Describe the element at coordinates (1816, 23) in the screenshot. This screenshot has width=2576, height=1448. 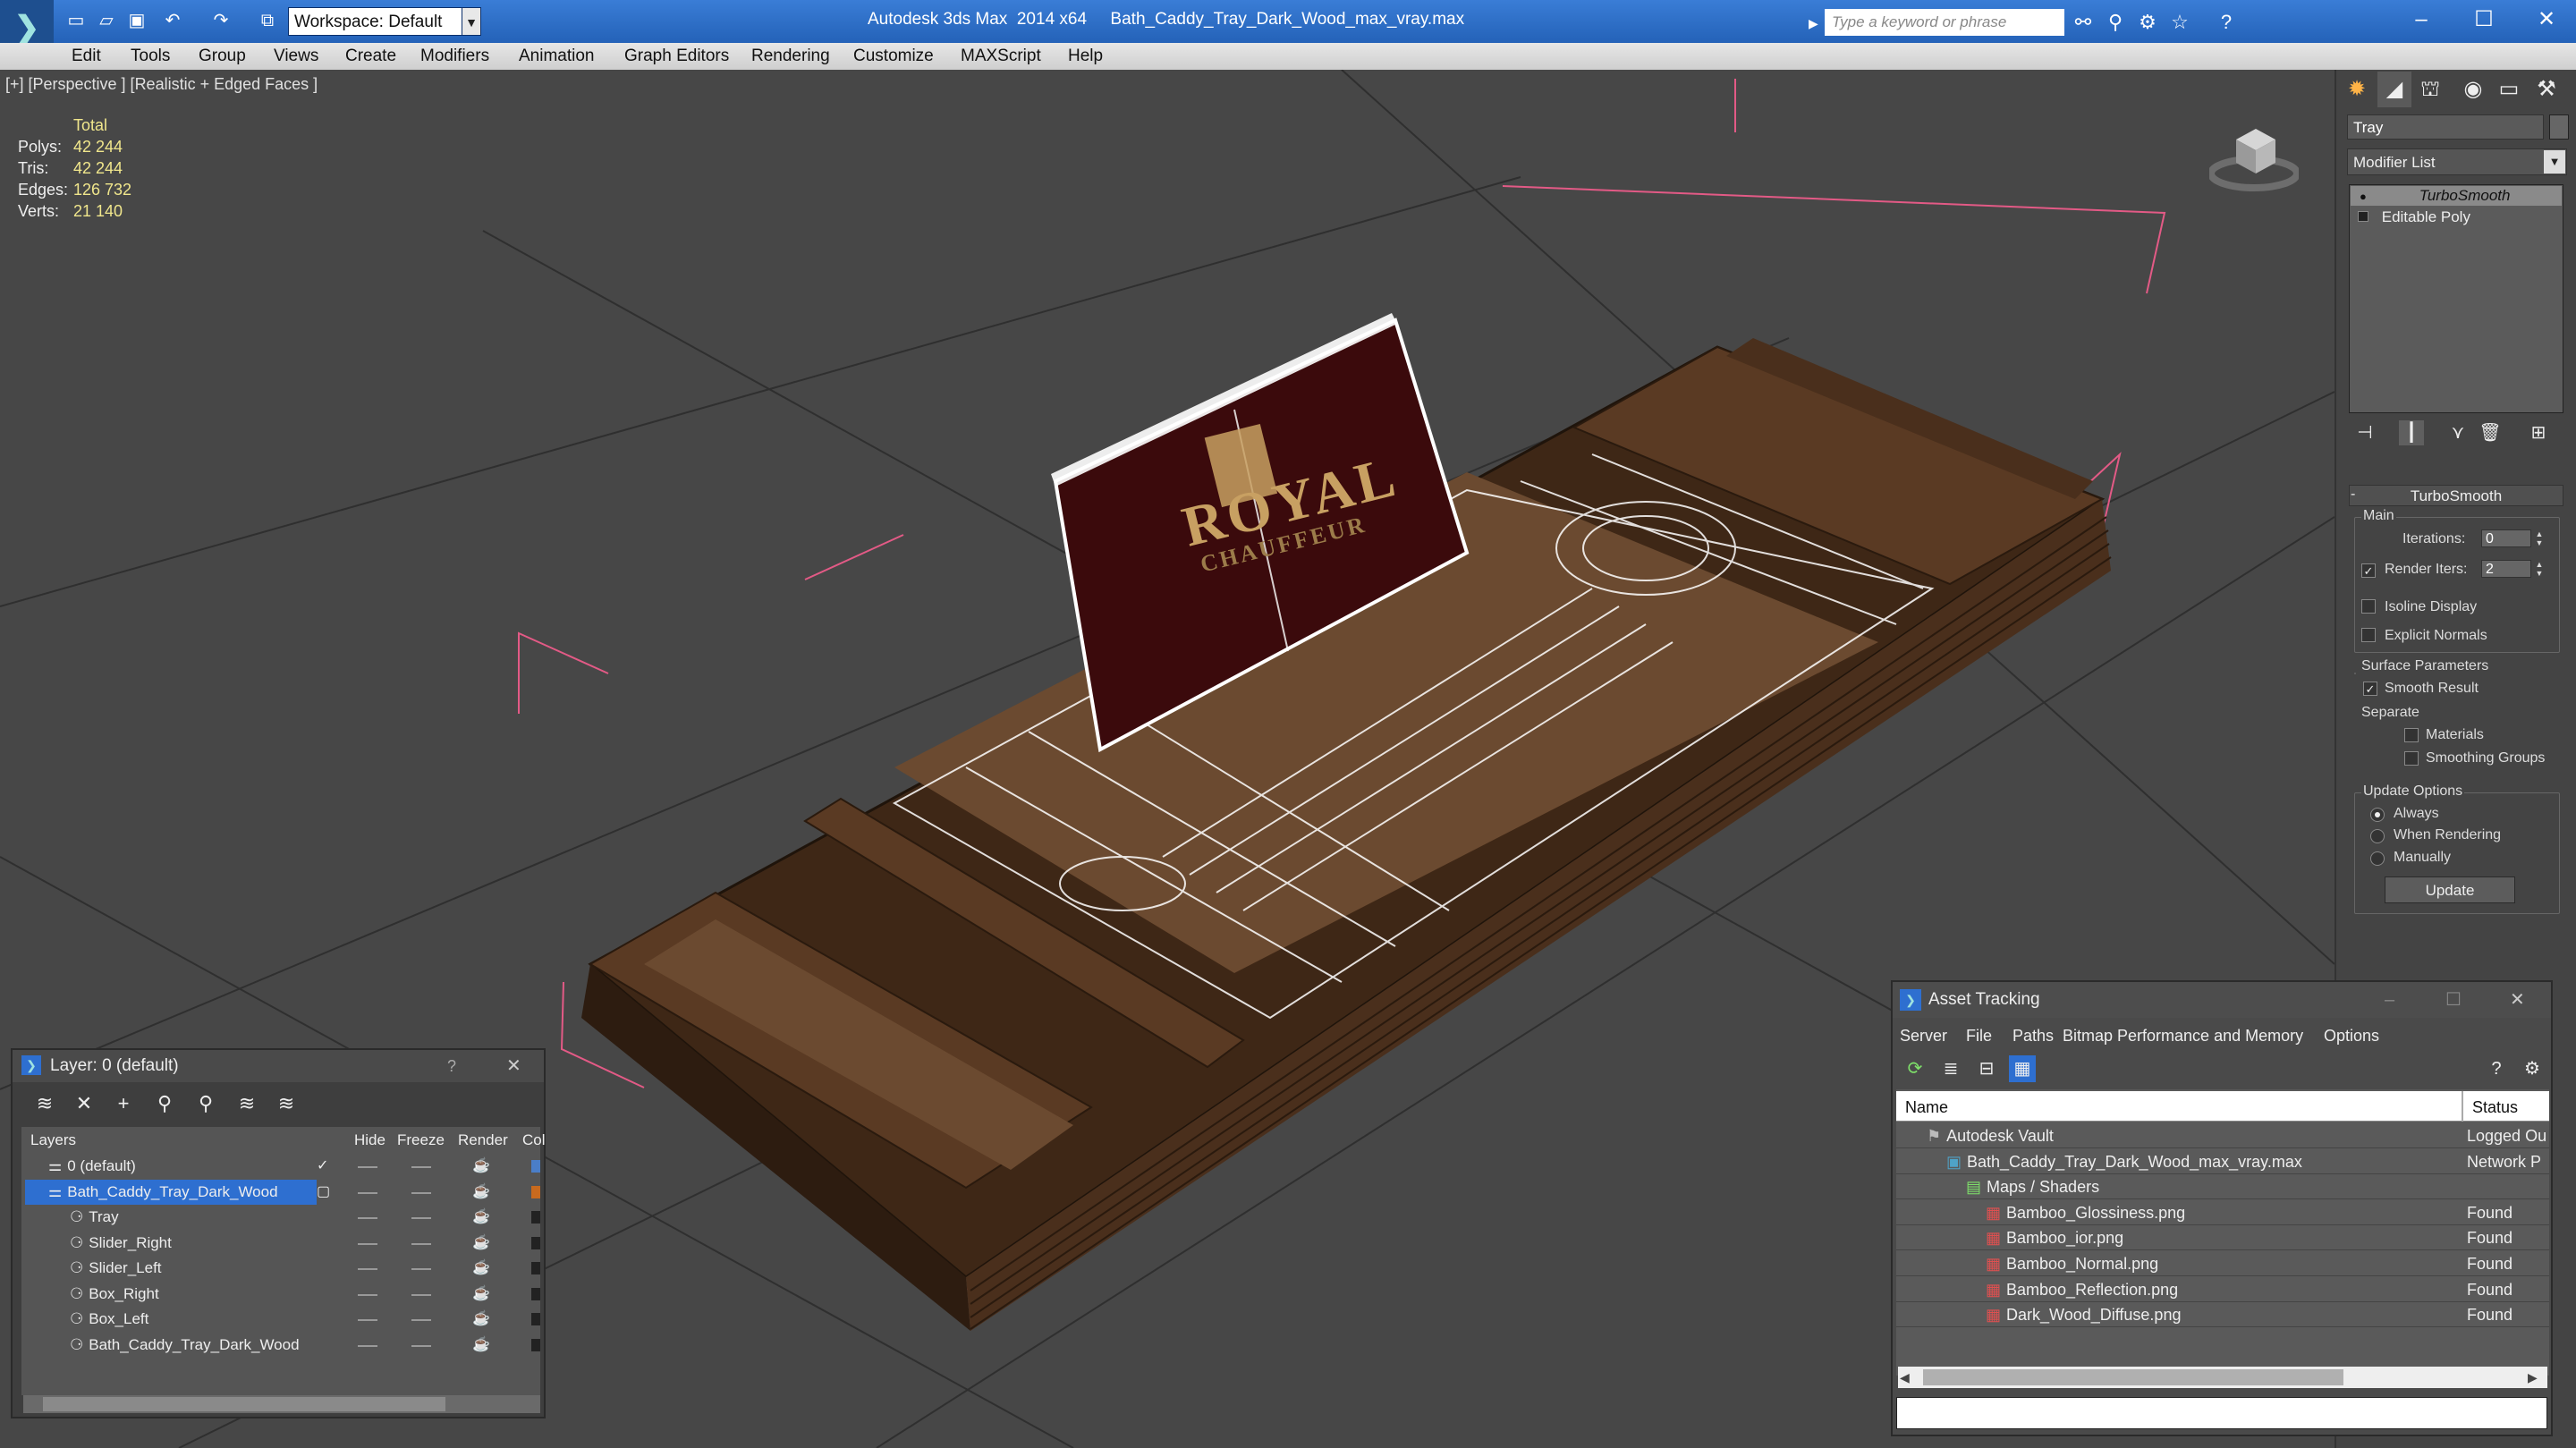
I see `search-expand-icon: ▶` at that location.